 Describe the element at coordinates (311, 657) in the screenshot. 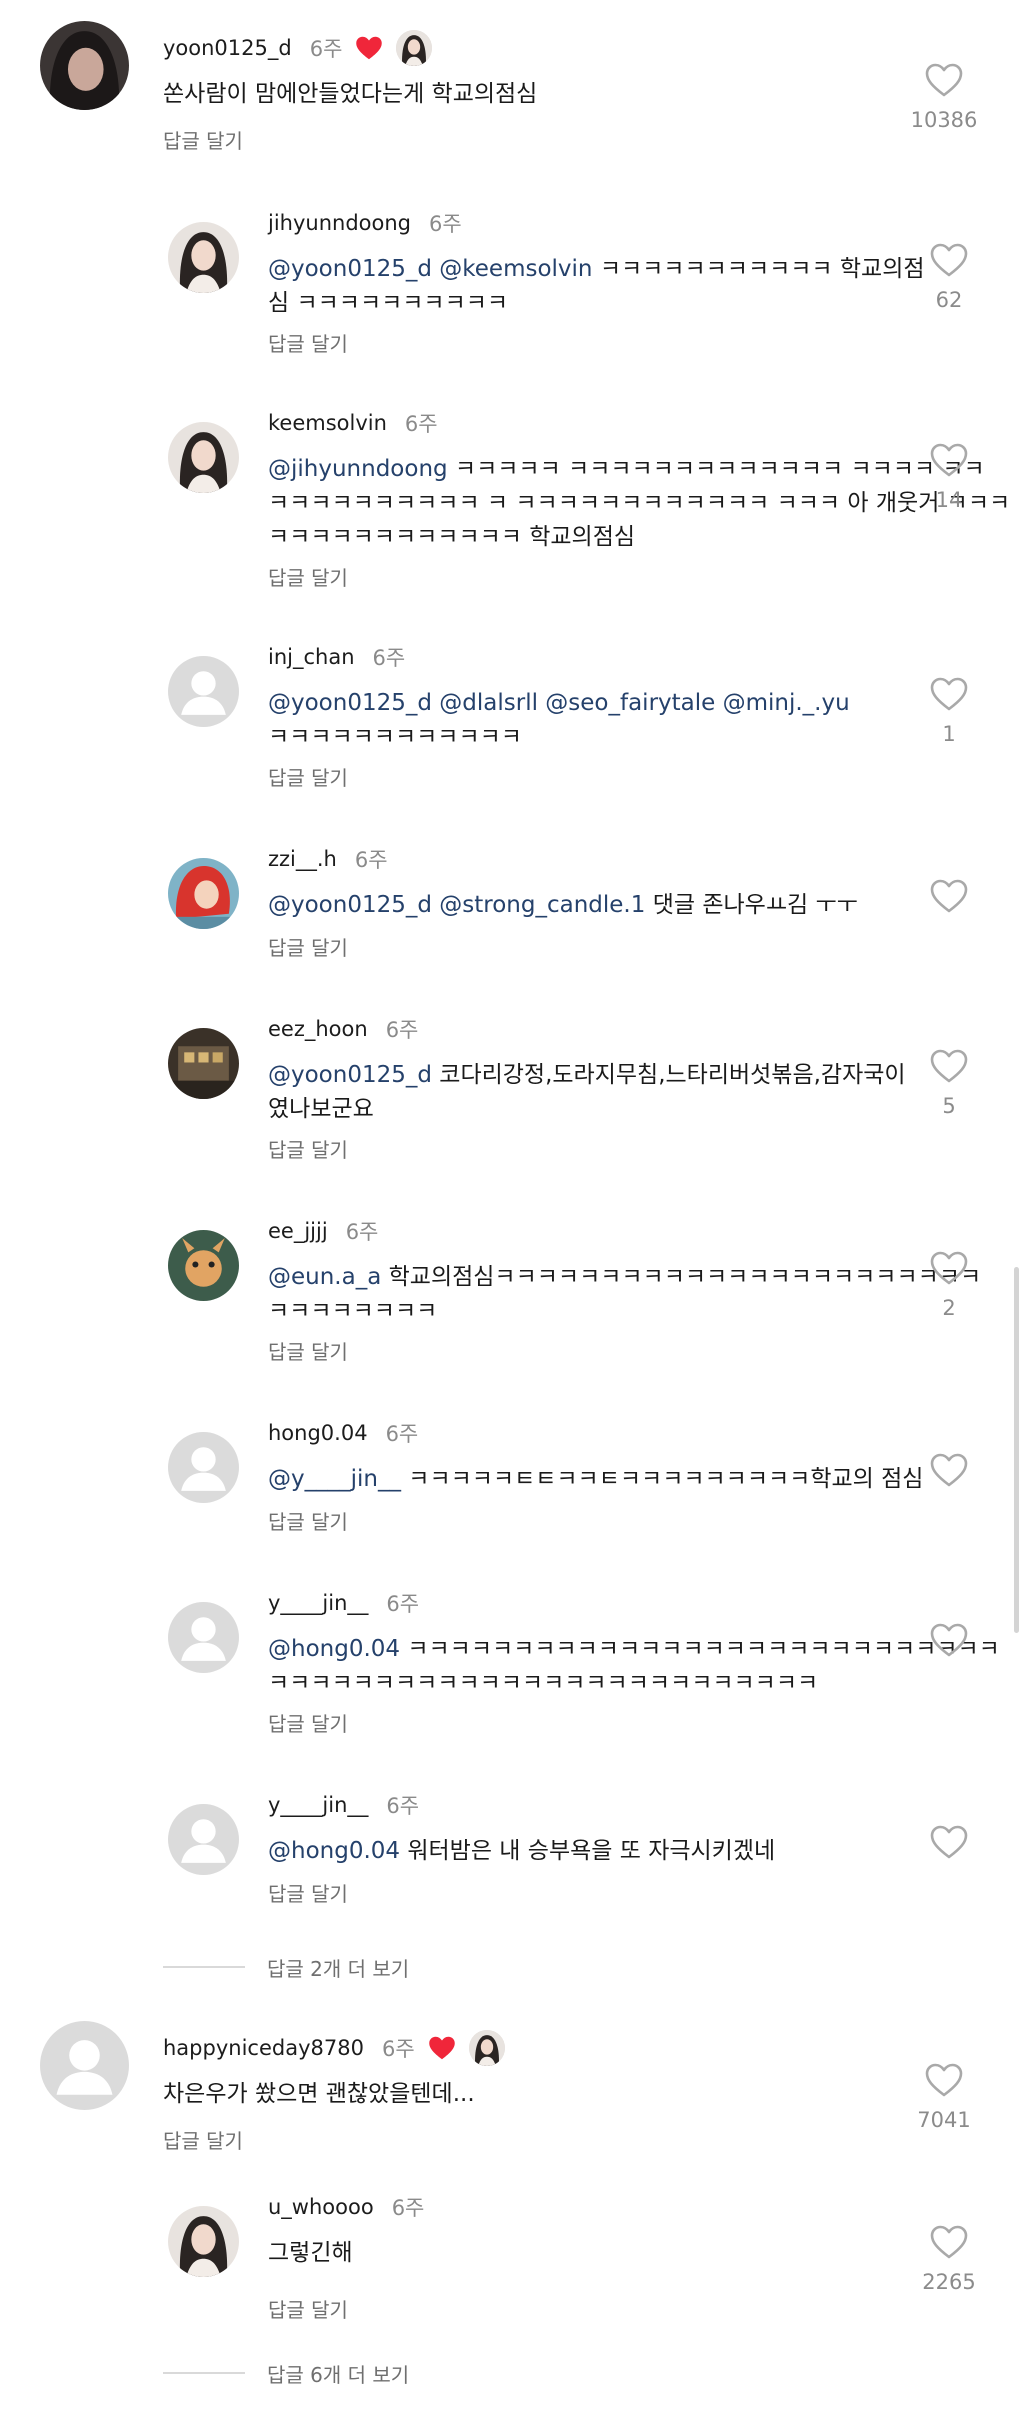

I see `username: inj_chan` at that location.